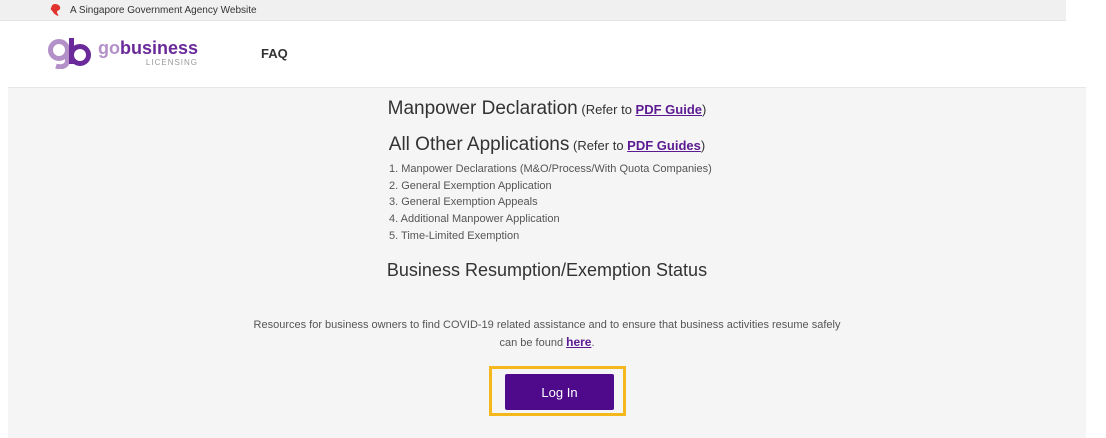 The width and height of the screenshot is (1106, 438). I want to click on singapore-lion-icon, so click(55, 10).